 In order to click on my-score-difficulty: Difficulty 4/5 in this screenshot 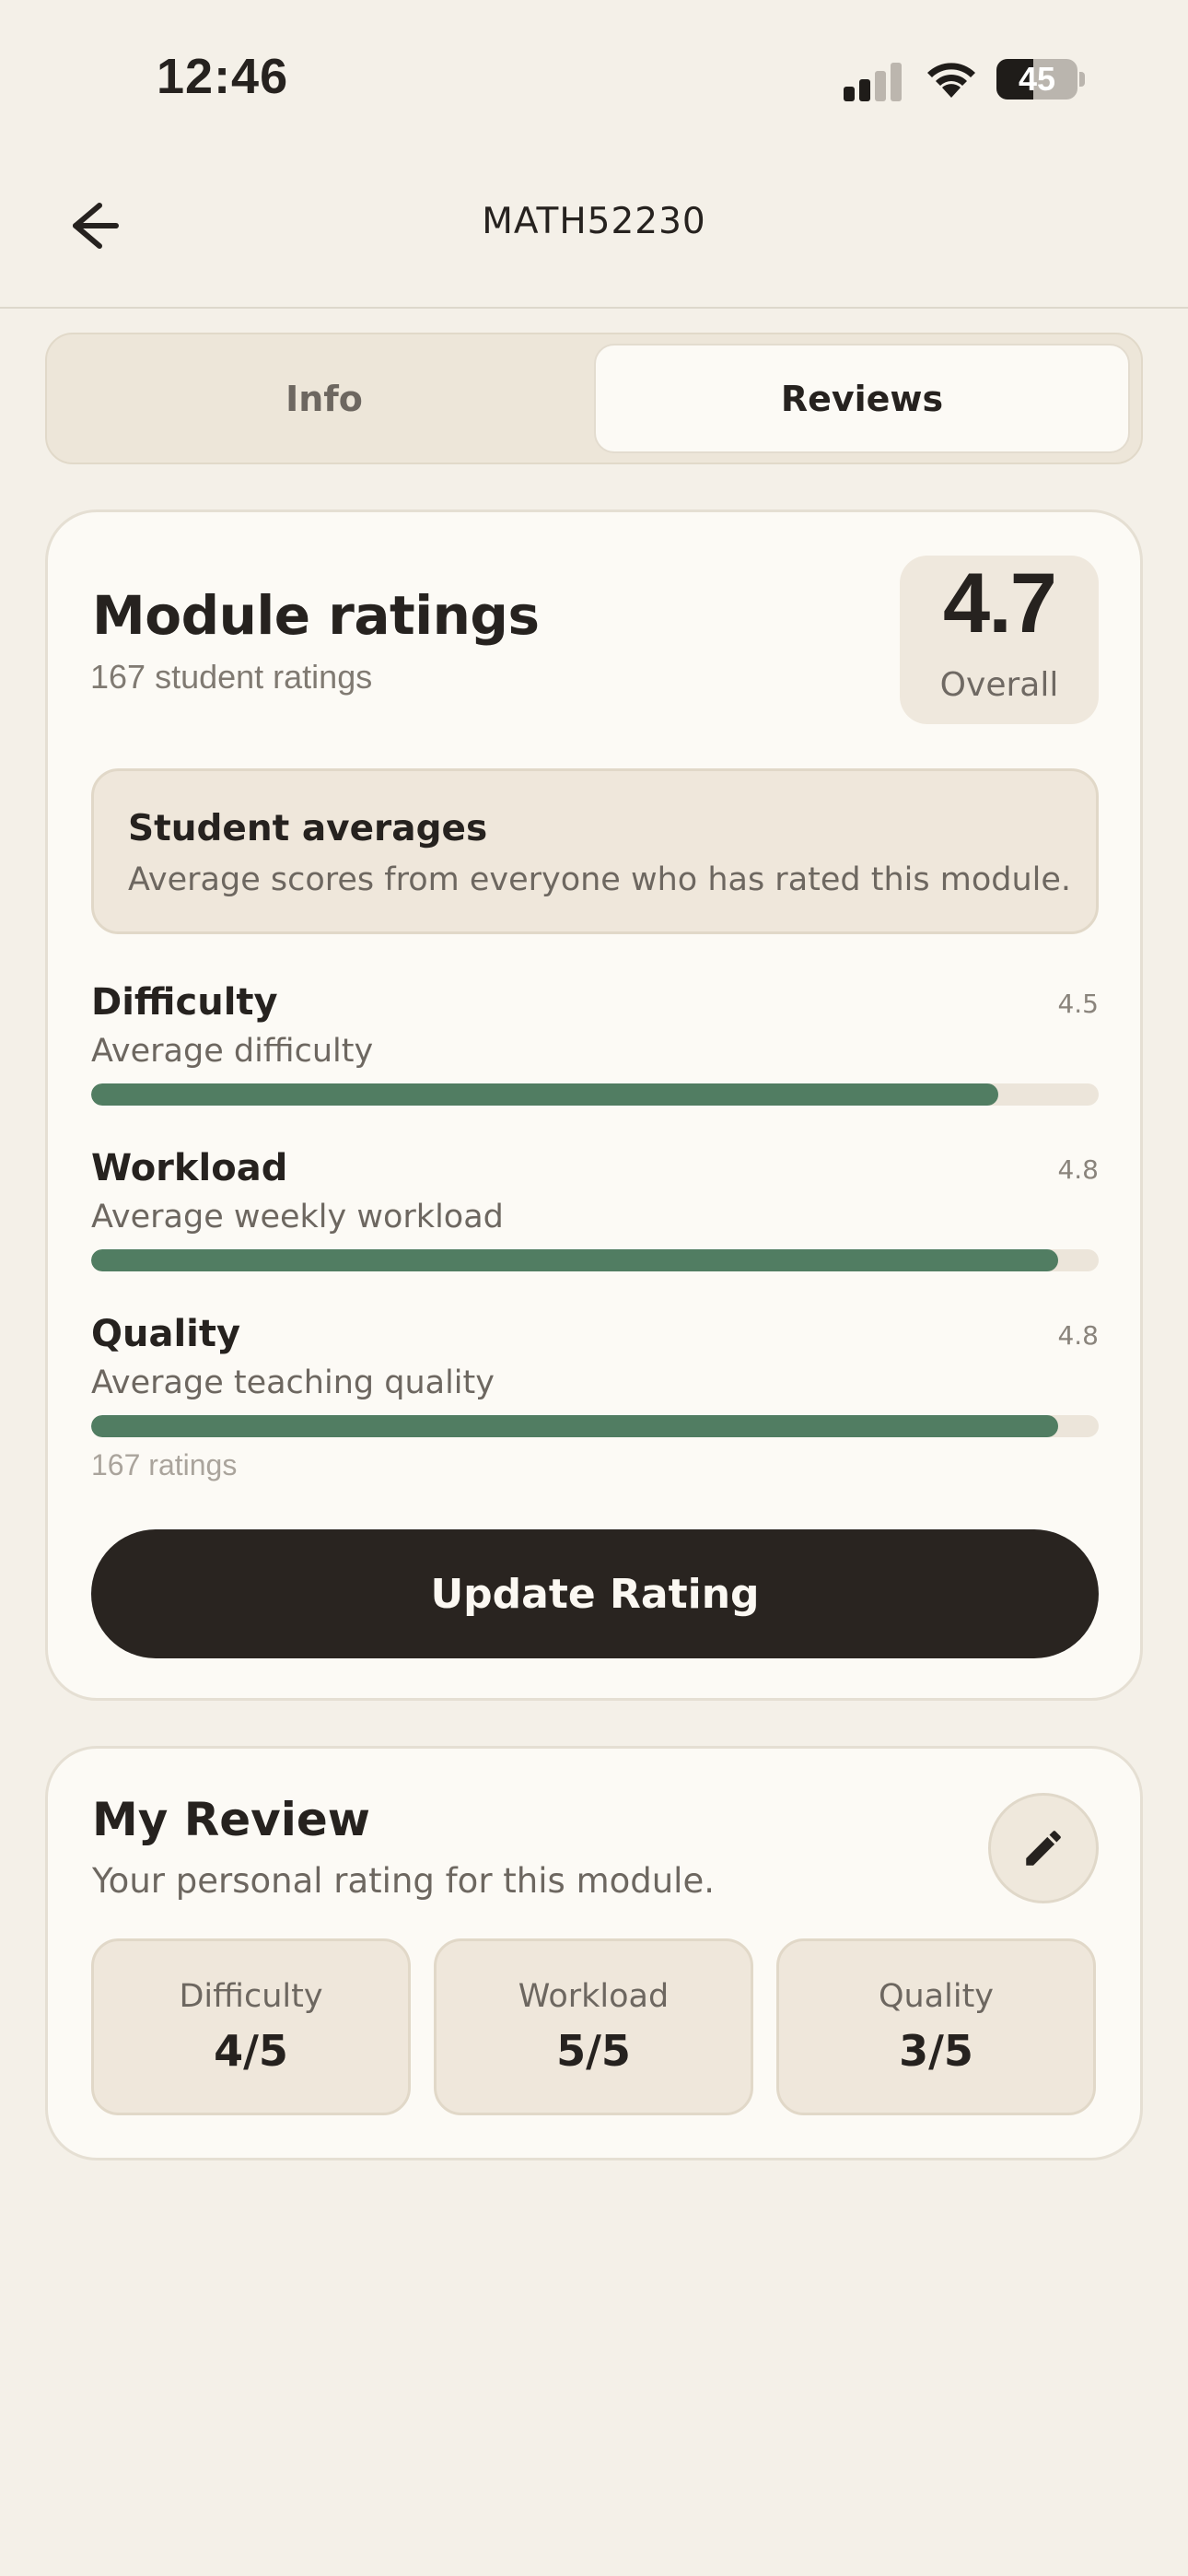, I will do `click(251, 2026)`.